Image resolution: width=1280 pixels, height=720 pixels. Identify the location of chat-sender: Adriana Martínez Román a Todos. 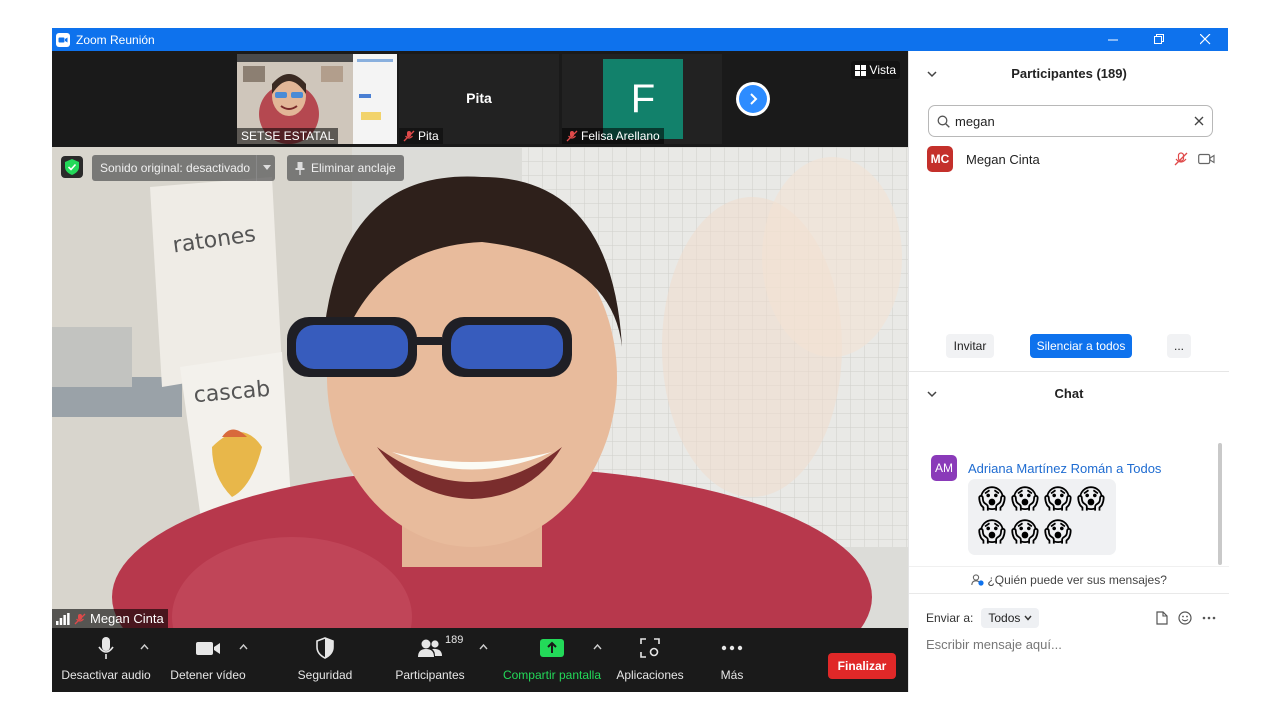
(1064, 468).